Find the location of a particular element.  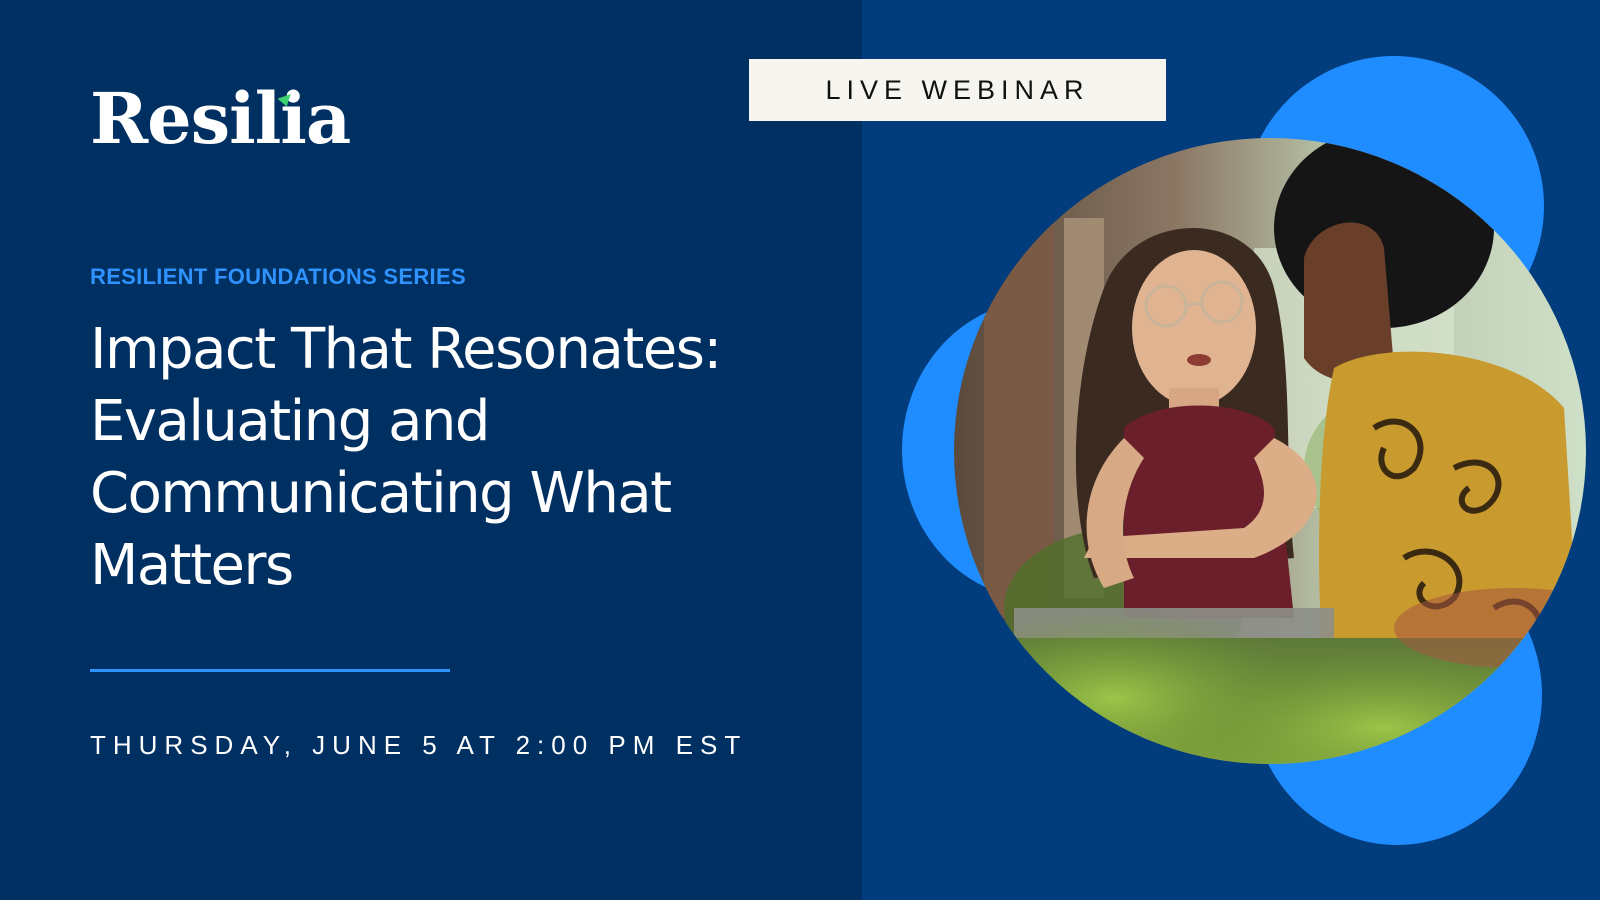

title-line: Communicating What is located at coordinates (381, 493).